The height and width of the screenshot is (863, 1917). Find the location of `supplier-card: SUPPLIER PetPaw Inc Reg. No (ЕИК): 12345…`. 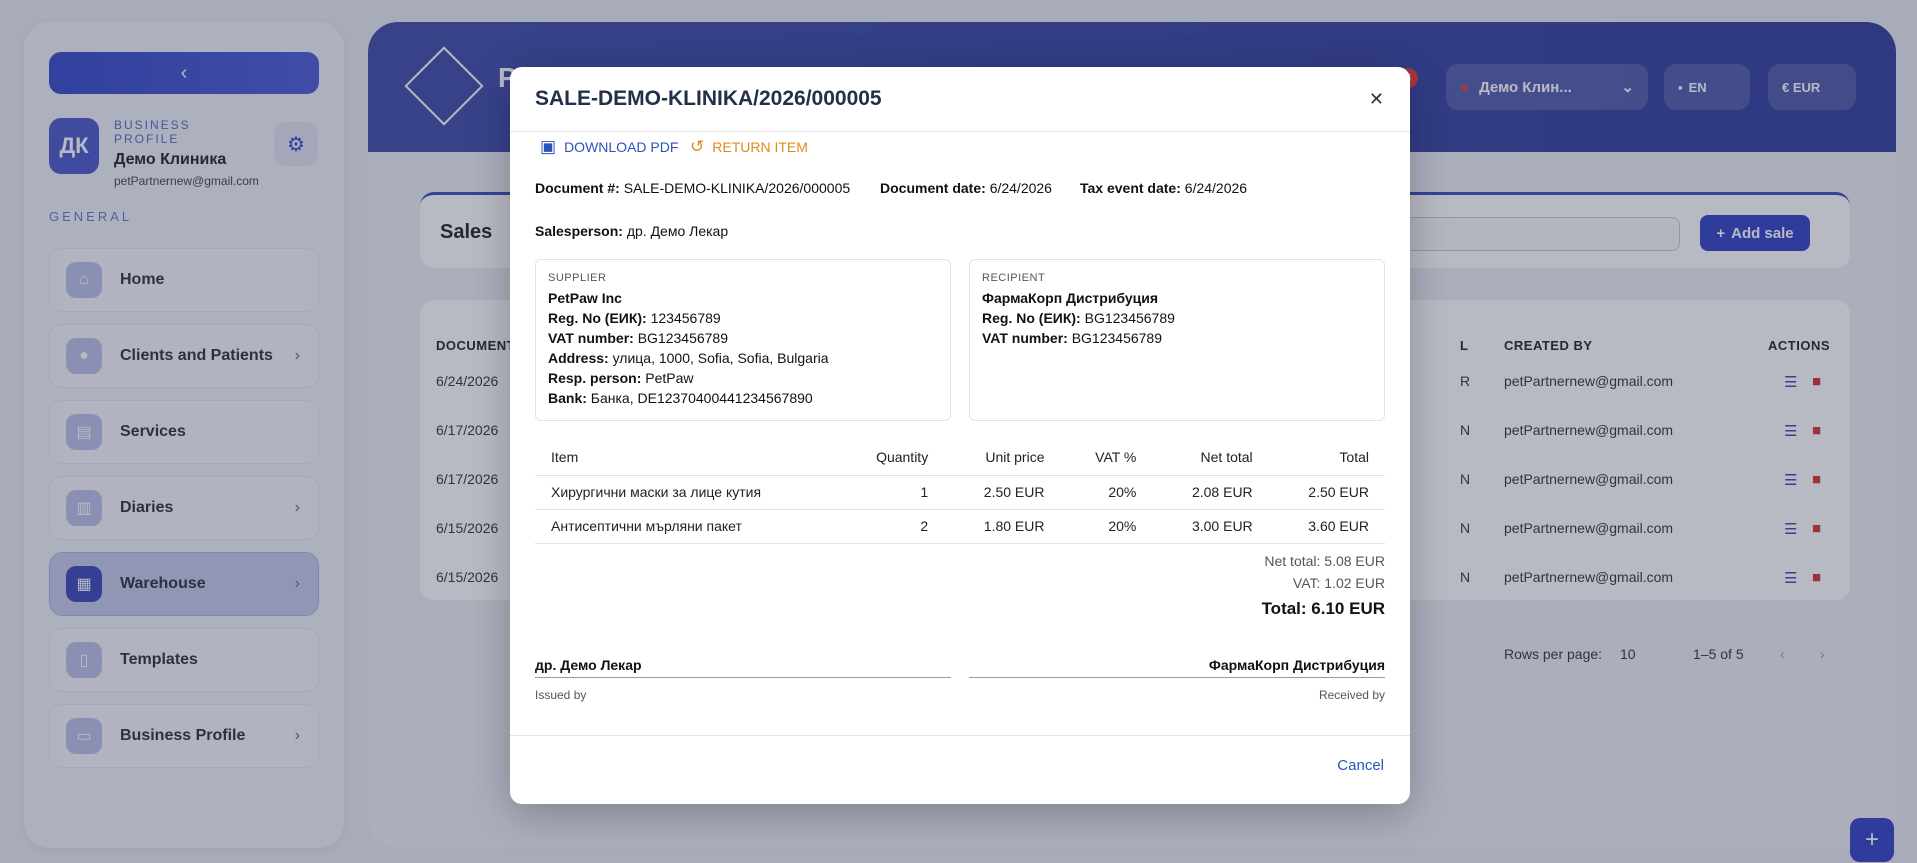

supplier-card: SUPPLIER PetPaw Inc Reg. No (ЕИК): 12345… is located at coordinates (743, 340).